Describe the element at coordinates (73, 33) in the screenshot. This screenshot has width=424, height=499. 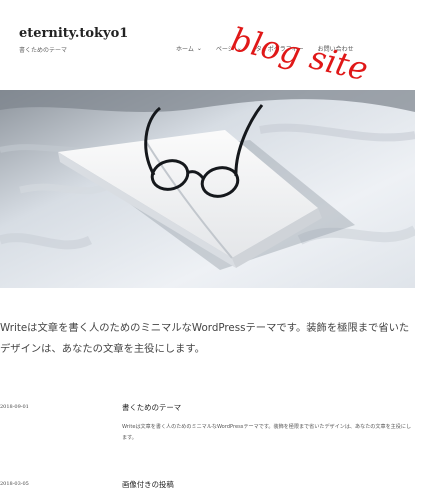
I see `site-title: eternity.tokyo1` at that location.